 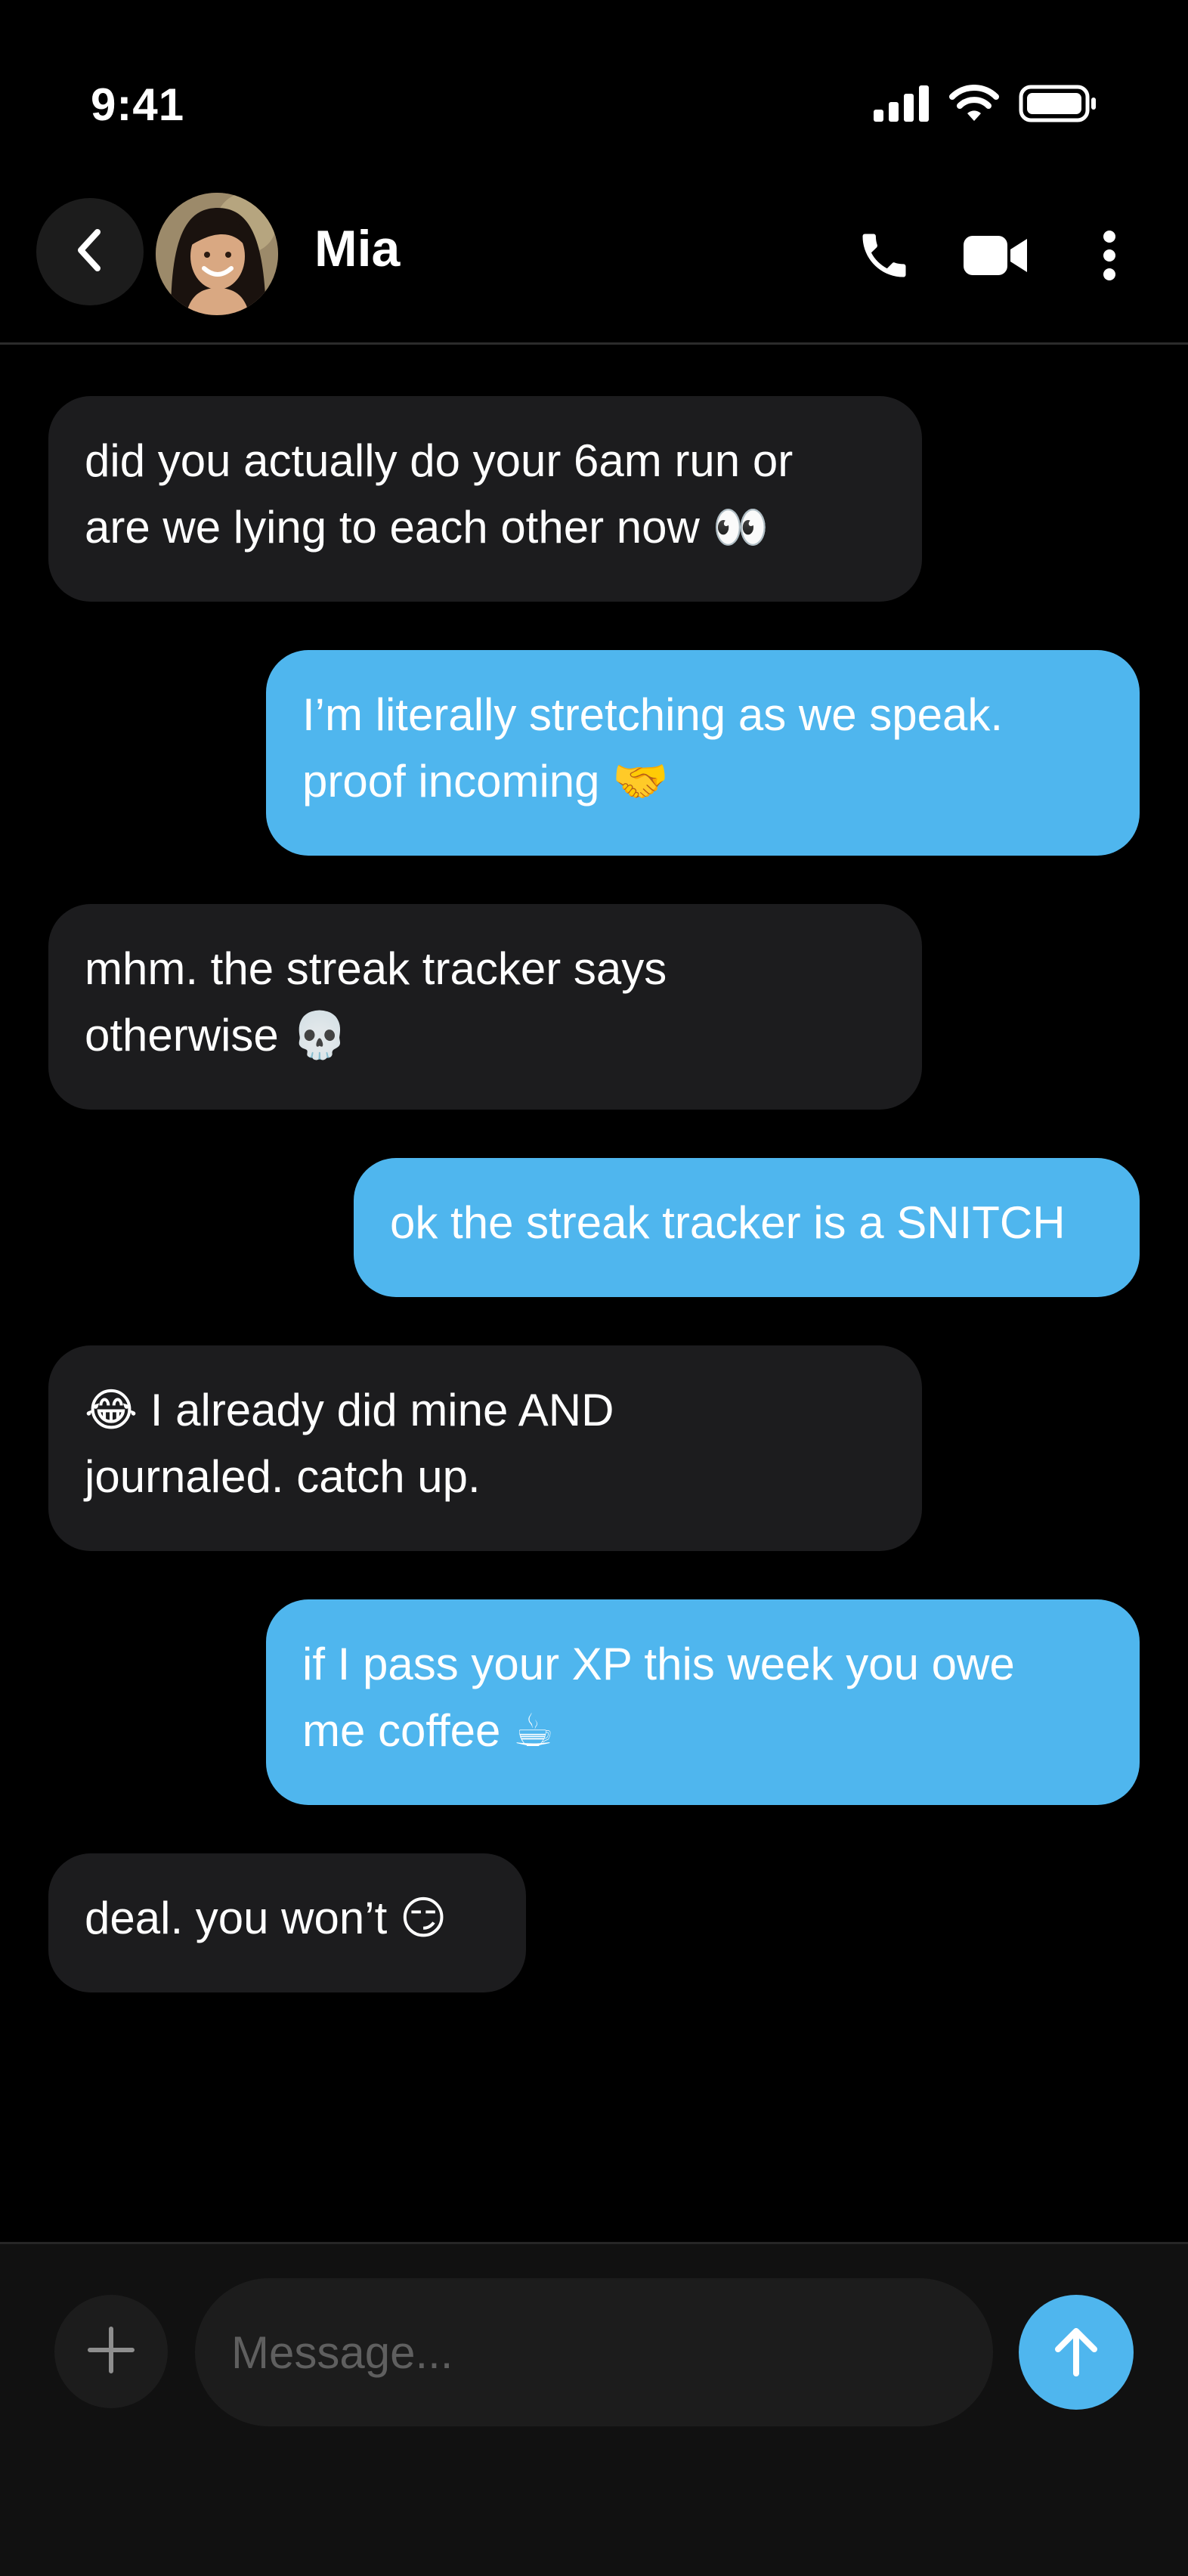 What do you see at coordinates (594, 2352) in the screenshot?
I see `message-input` at bounding box center [594, 2352].